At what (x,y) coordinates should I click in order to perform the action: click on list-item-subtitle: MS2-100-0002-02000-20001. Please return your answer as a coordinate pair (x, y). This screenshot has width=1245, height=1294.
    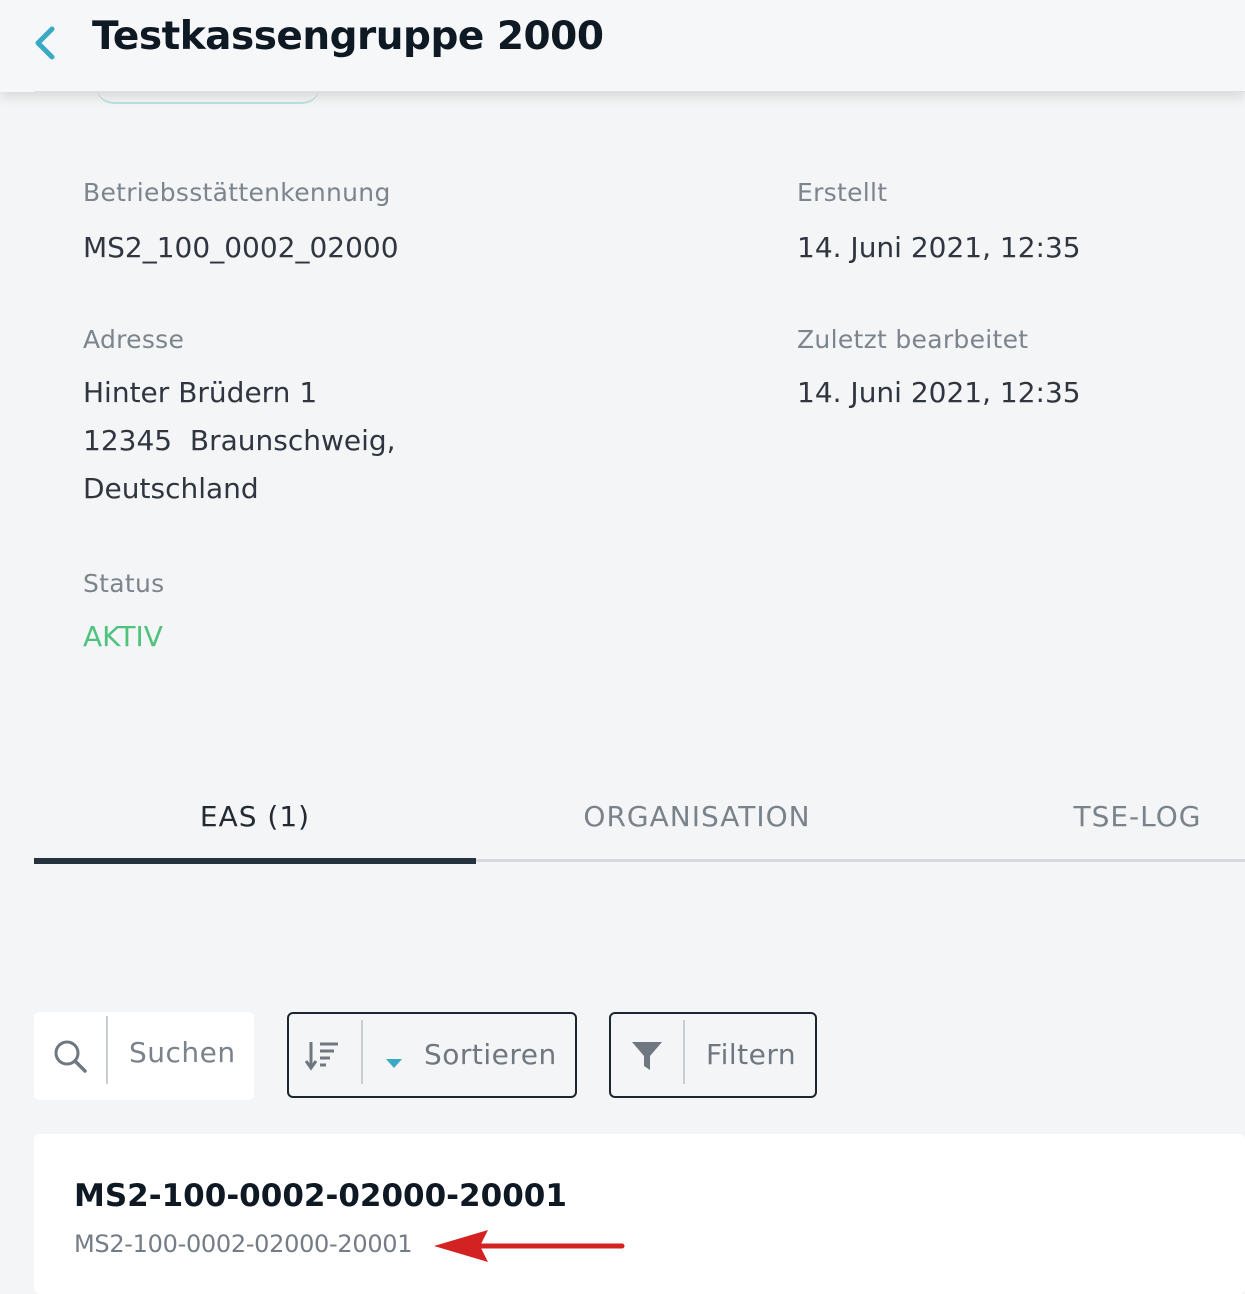
    Looking at the image, I should click on (243, 1244).